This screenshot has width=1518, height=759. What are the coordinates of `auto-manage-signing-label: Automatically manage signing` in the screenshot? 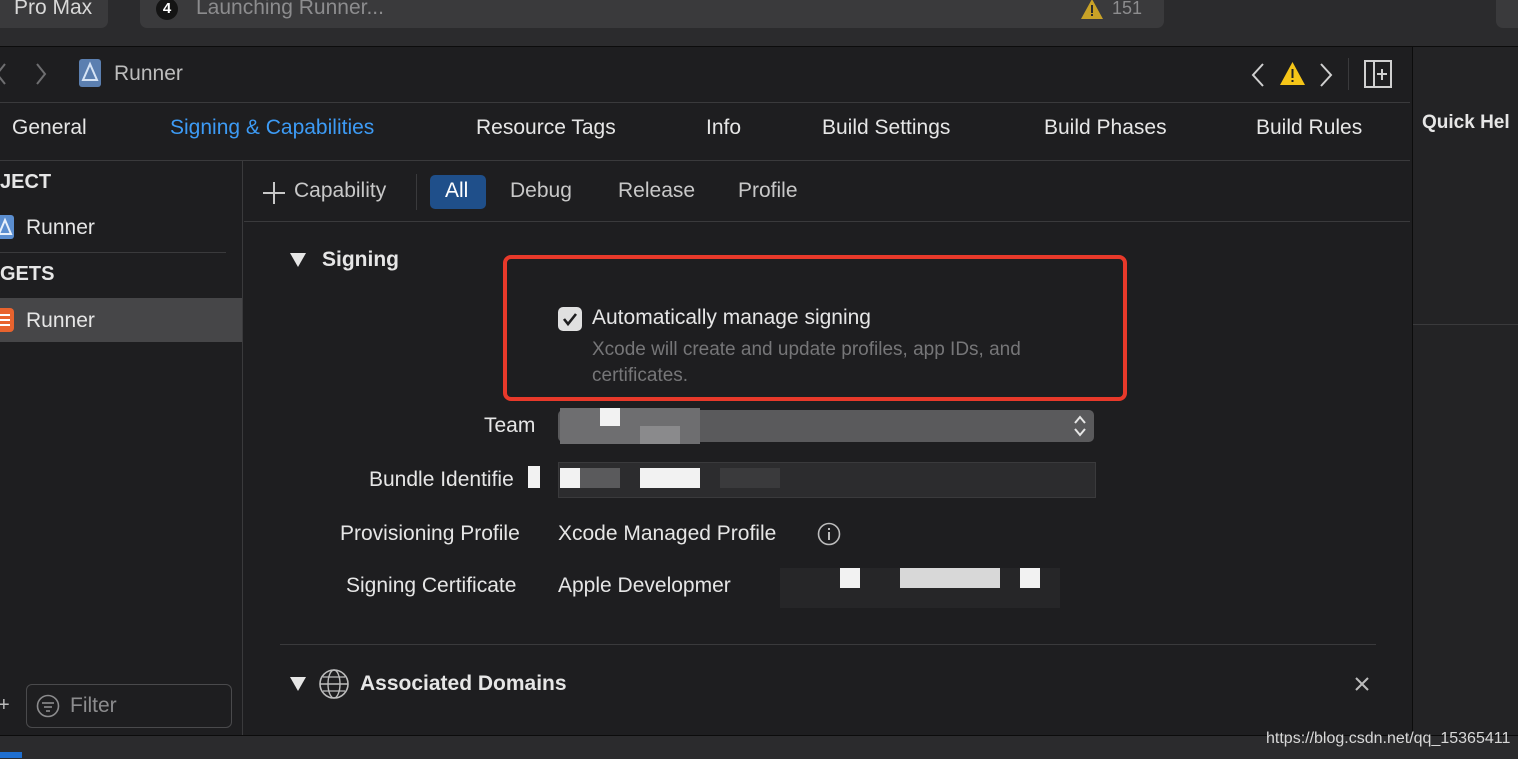 It's located at (731, 318).